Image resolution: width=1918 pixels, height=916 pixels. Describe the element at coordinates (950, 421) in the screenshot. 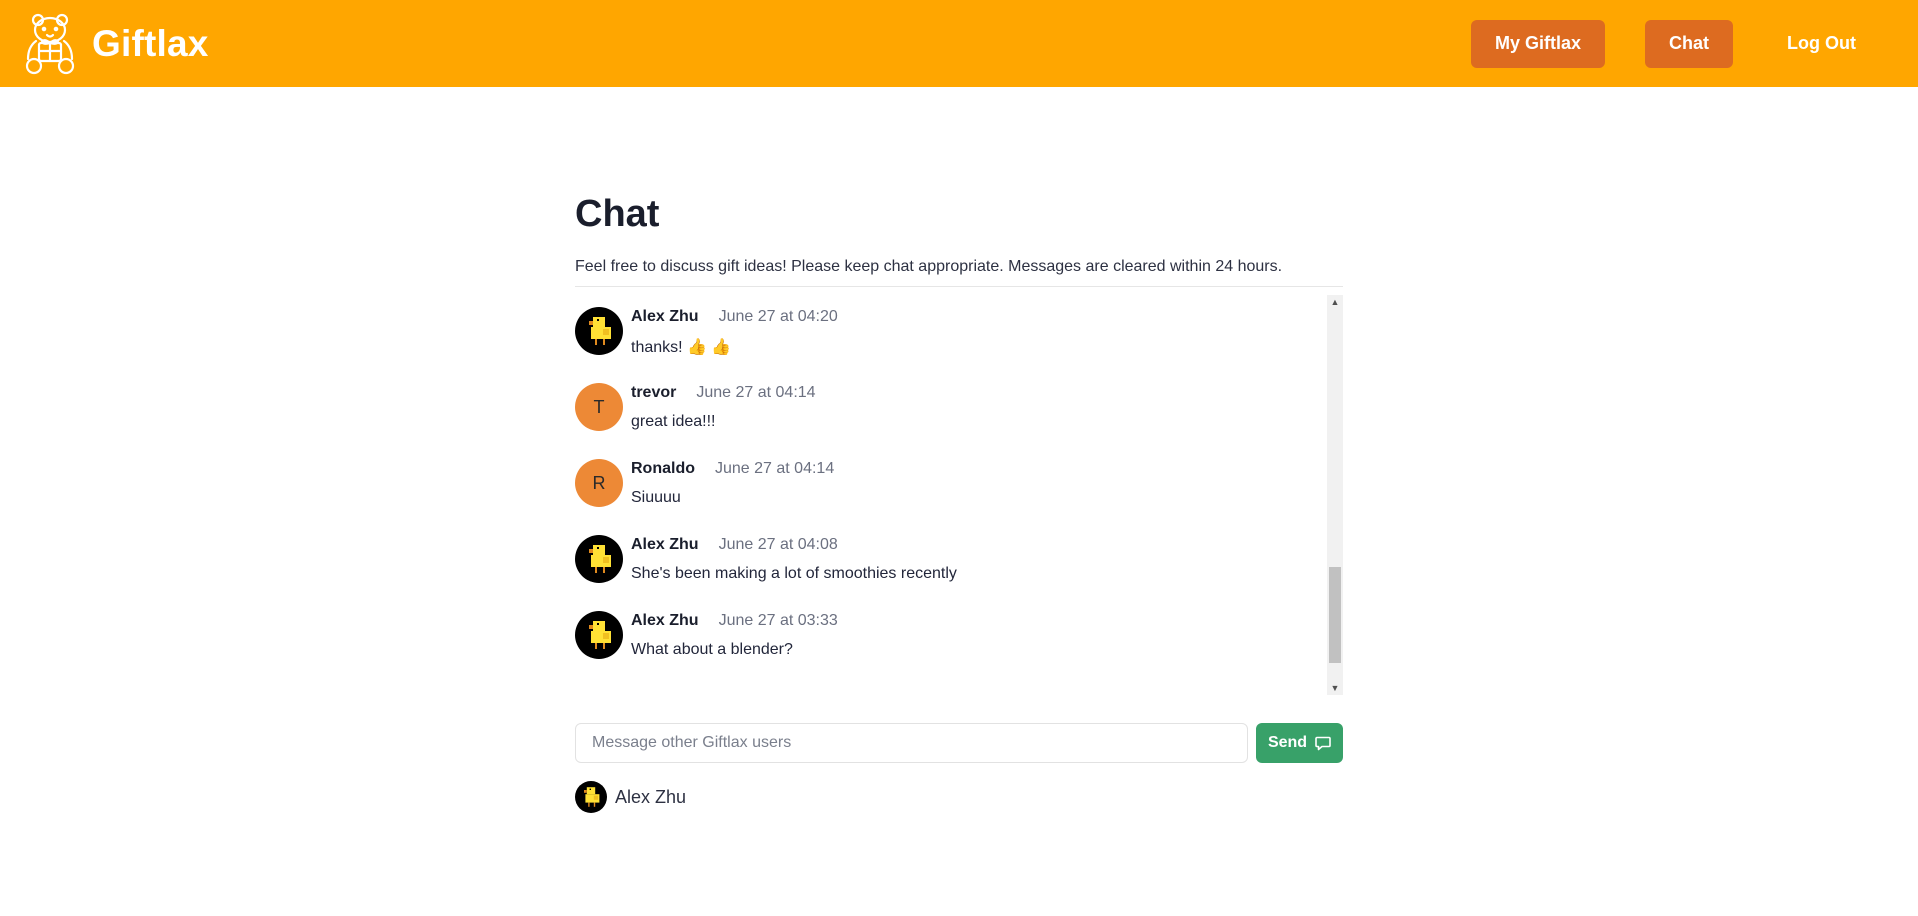

I see `message-item: T trevor June 27 at 04:14 great idea!!!` at that location.